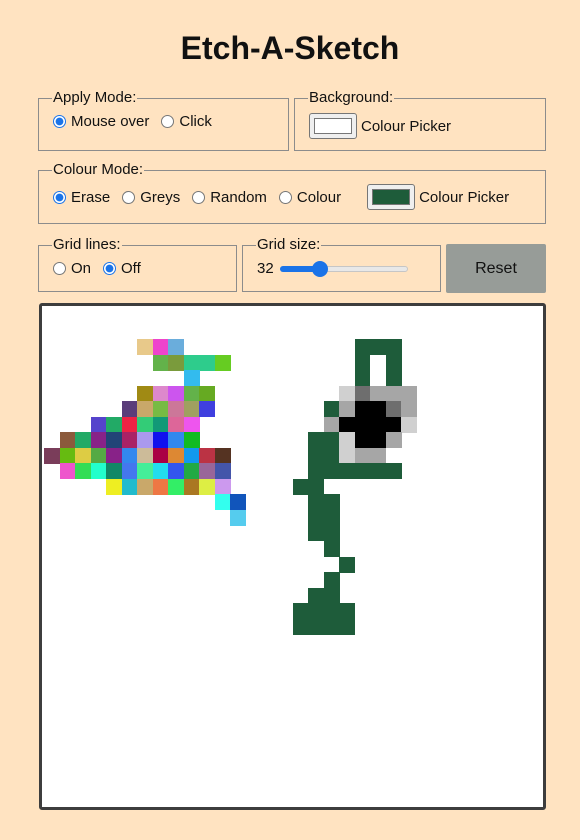 Image resolution: width=580 pixels, height=840 pixels. What do you see at coordinates (285, 197) in the screenshot?
I see `colour-mode-colour-radio` at bounding box center [285, 197].